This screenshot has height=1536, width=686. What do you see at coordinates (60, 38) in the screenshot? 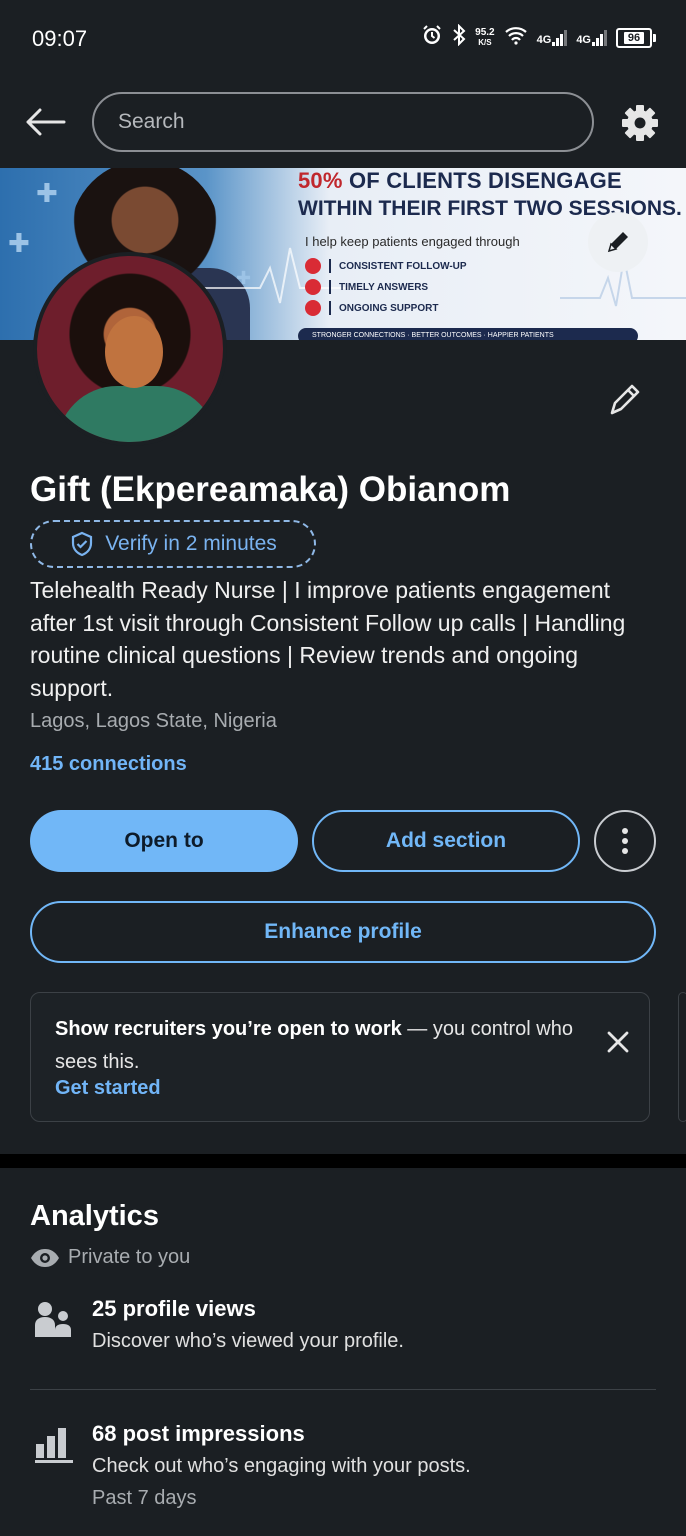
I see `status-time: 09:07` at bounding box center [60, 38].